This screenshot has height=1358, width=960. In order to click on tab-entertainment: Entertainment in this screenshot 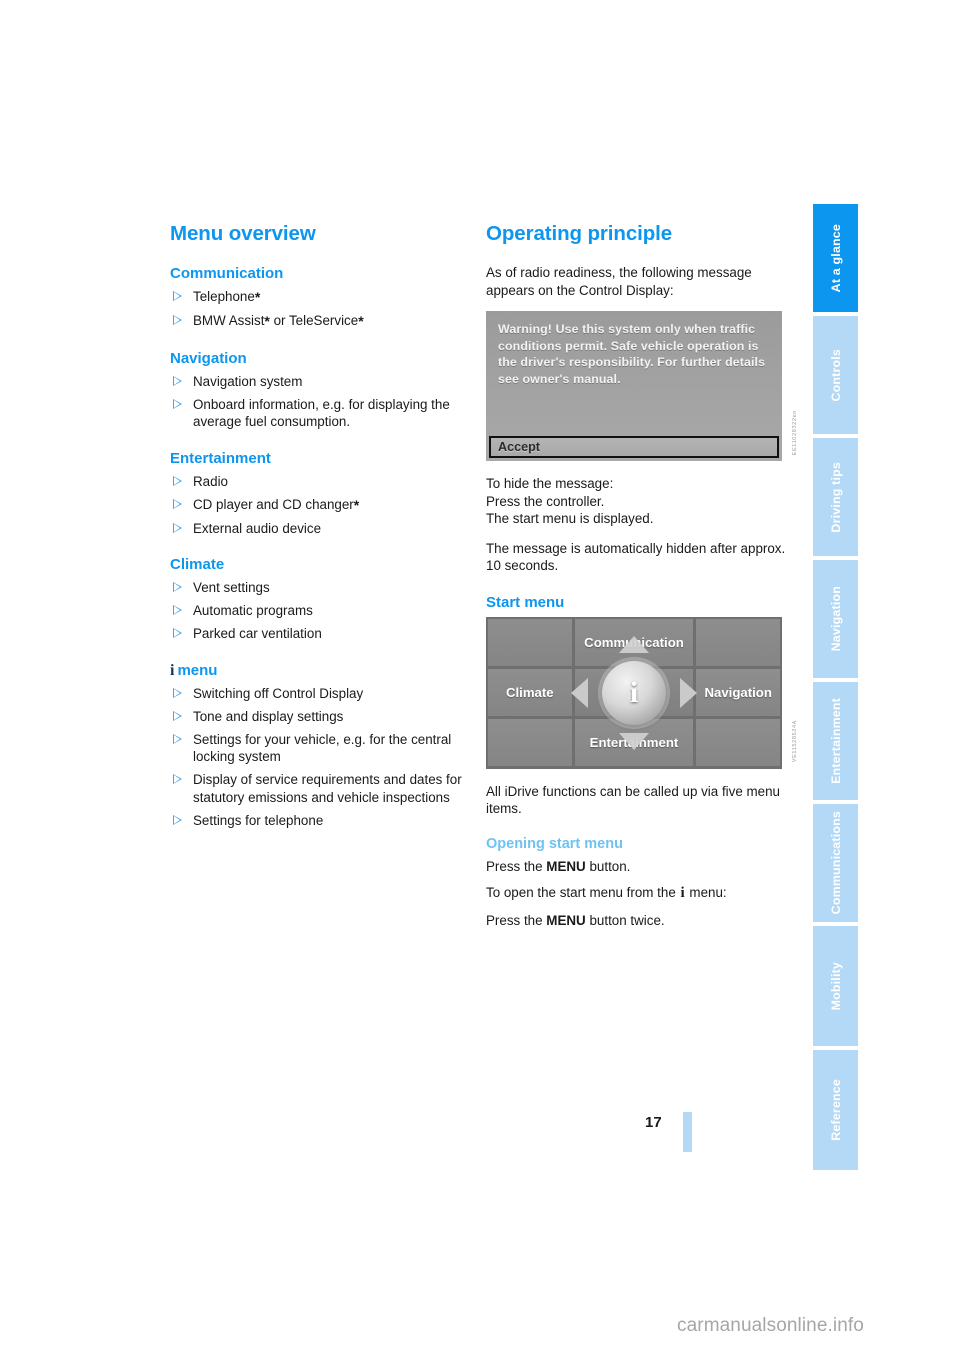, I will do `click(835, 741)`.